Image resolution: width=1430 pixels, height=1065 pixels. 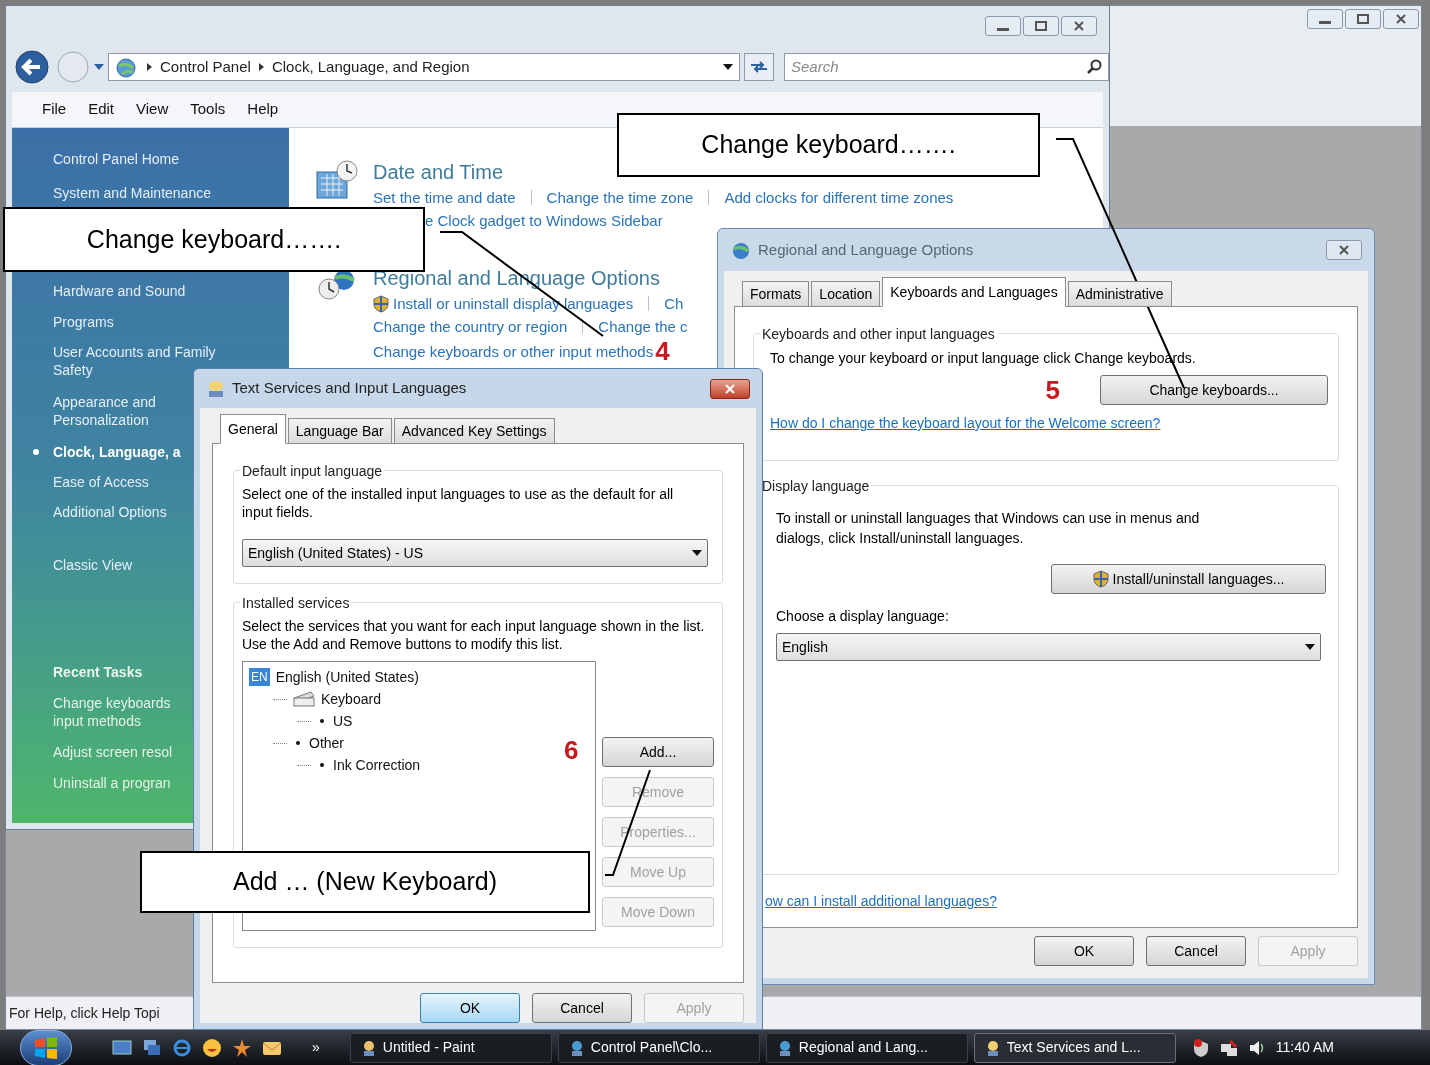 I want to click on window-title: Regional and Language Options, so click(x=866, y=249).